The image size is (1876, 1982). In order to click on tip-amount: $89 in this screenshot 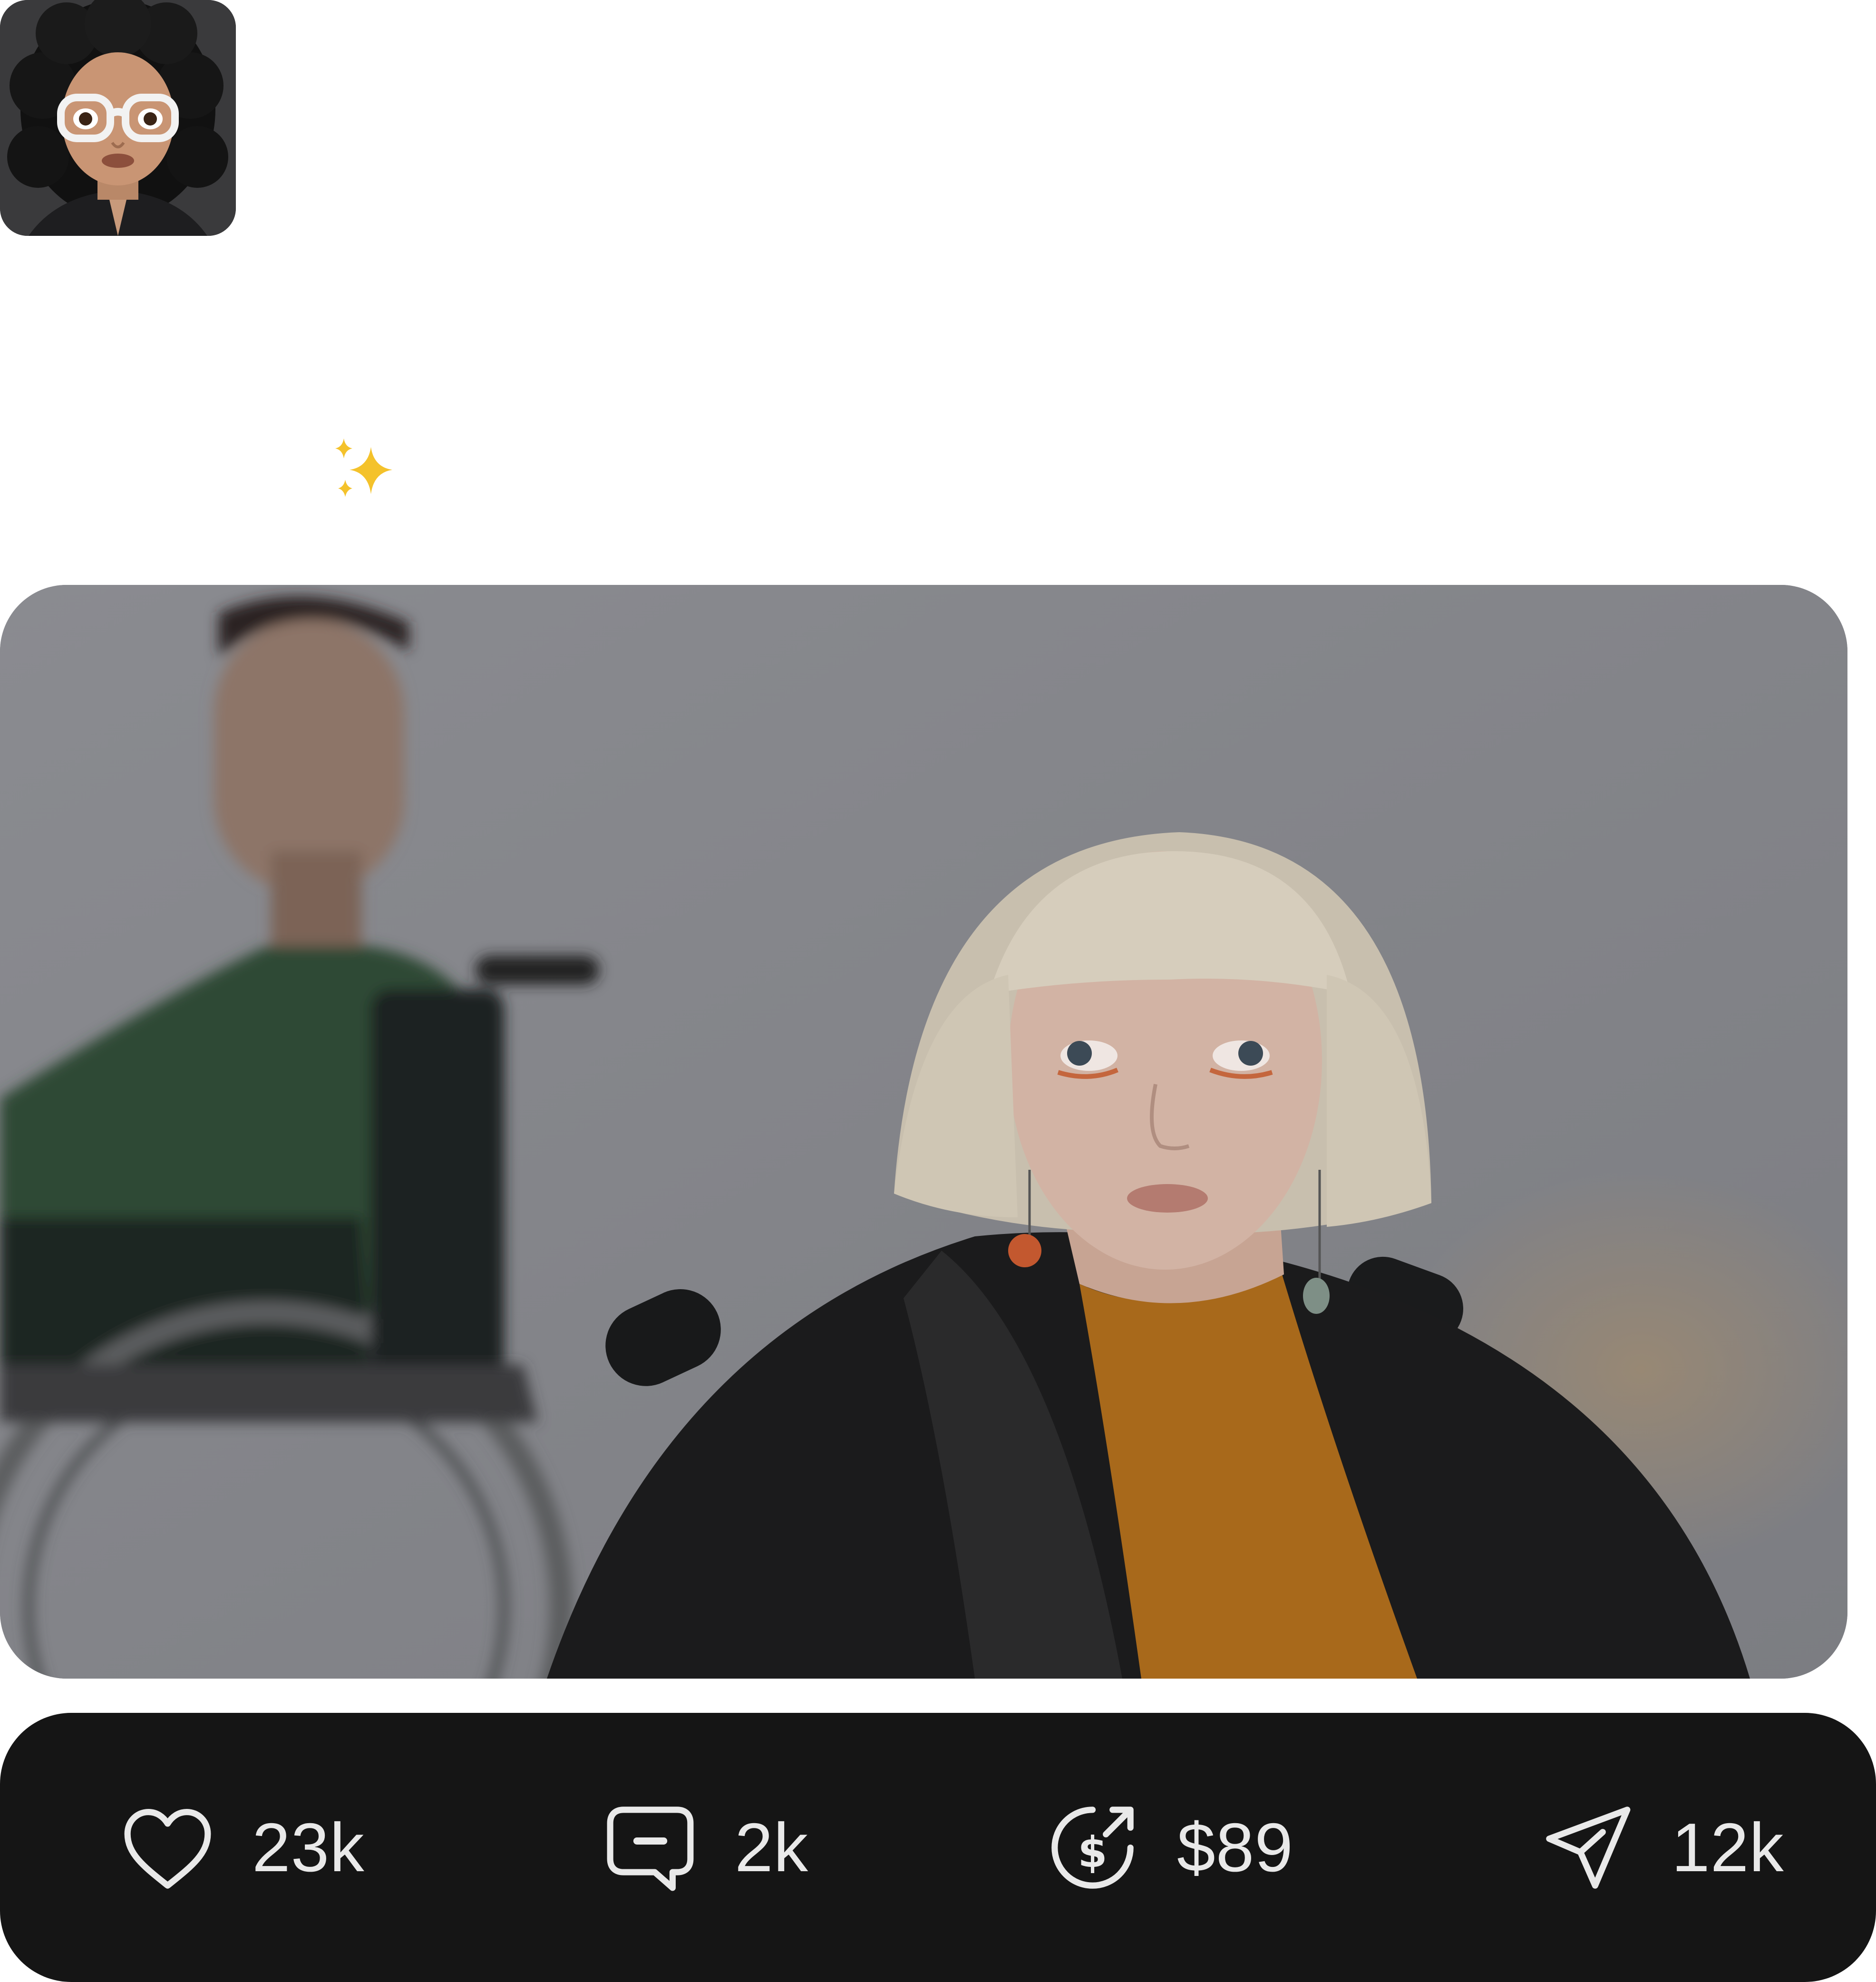, I will do `click(1235, 1847)`.